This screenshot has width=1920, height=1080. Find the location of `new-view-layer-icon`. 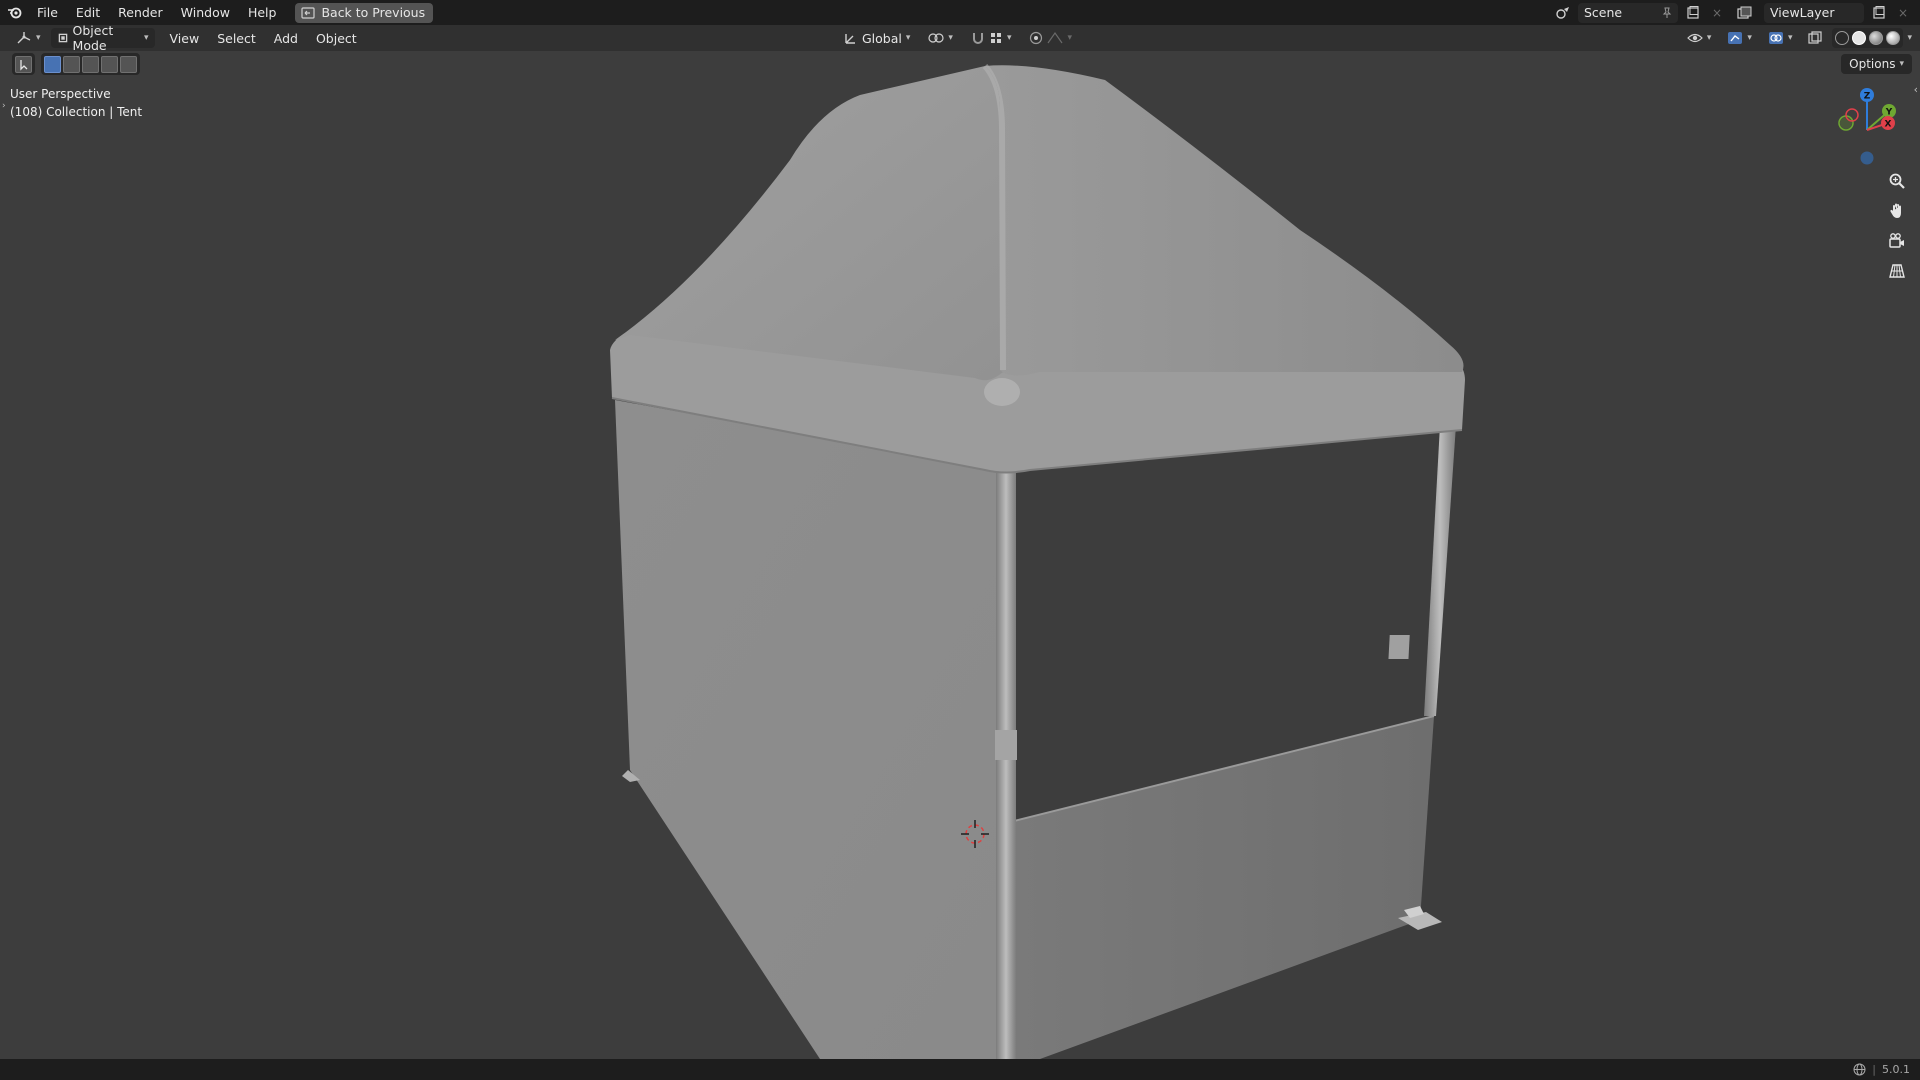

new-view-layer-icon is located at coordinates (1879, 13).